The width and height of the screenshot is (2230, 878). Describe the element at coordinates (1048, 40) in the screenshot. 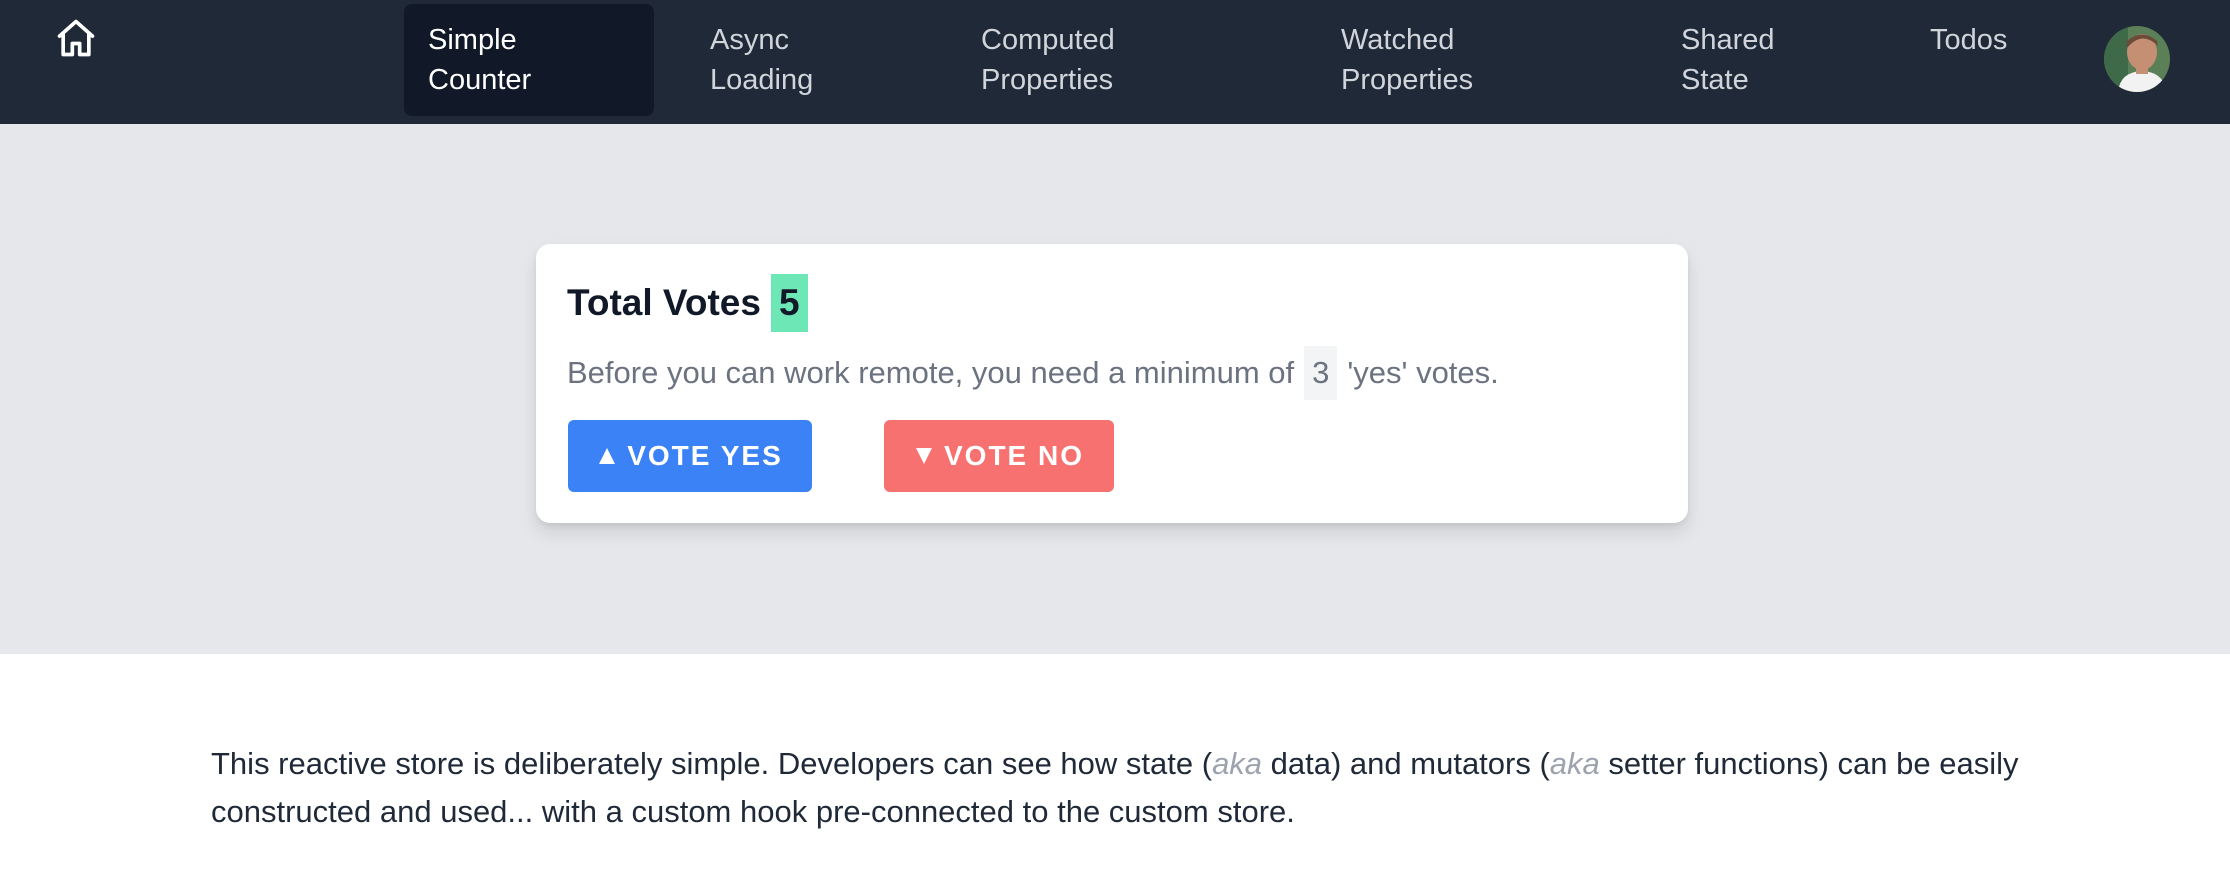

I see `nav-item-label-line1: Computed` at that location.